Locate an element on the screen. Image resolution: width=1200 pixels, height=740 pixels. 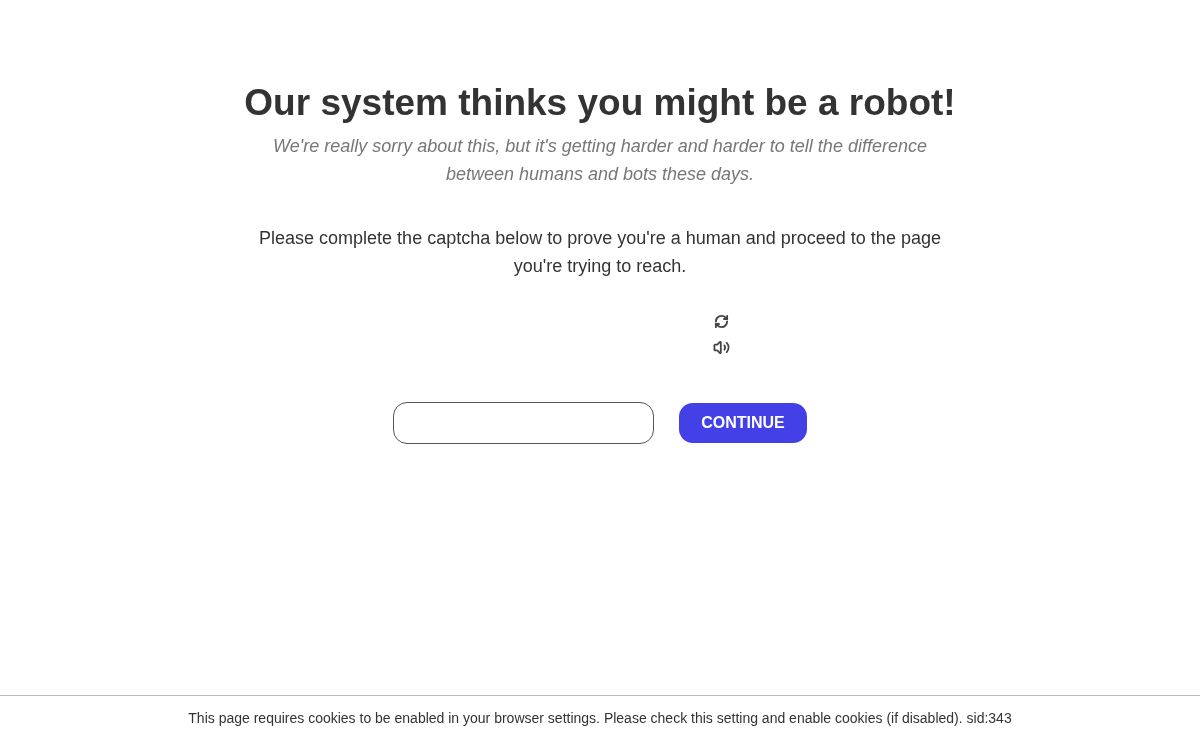
cookie-notice: This page requires cookies to be enabled in your browser settings. Please check this setting and enable cookies (if disabled). sid:343 is located at coordinates (600, 718).